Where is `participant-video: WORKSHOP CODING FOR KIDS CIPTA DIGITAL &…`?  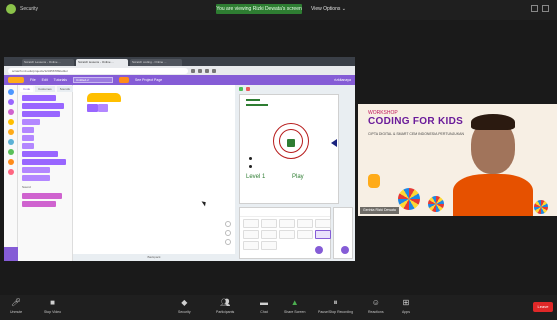 participant-video: WORKSHOP CODING FOR KIDS CIPTA DIGITAL &… is located at coordinates (457, 160).